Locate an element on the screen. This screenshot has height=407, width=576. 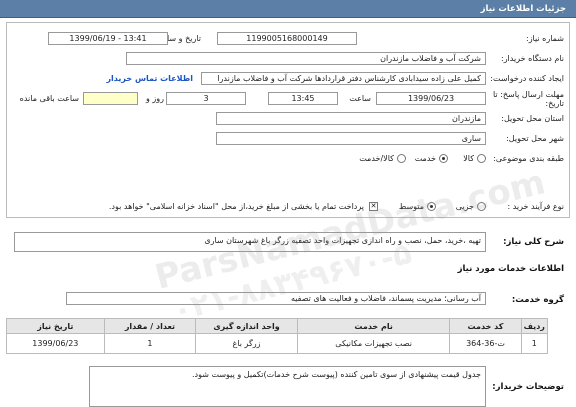
province-label: استان محل تحویل: is located at coordinates (532, 118).